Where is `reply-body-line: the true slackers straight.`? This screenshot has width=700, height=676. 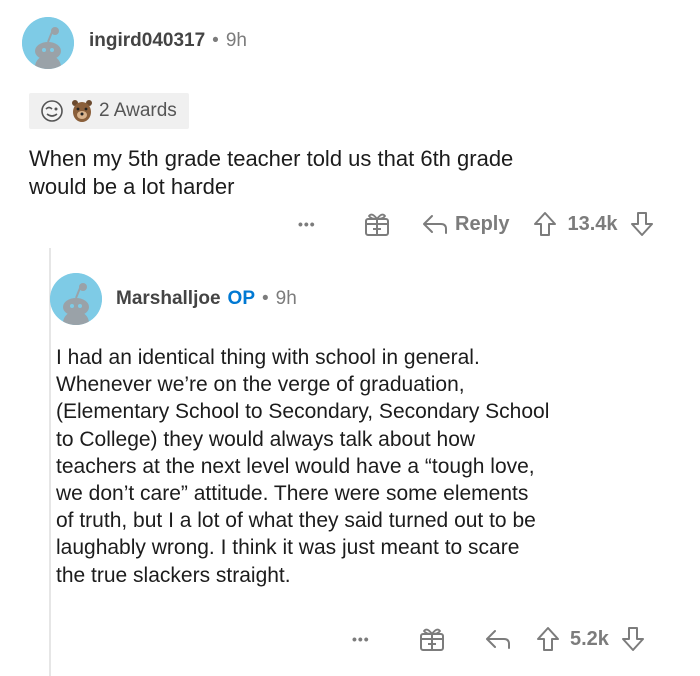 reply-body-line: the true slackers straight. is located at coordinates (173, 575).